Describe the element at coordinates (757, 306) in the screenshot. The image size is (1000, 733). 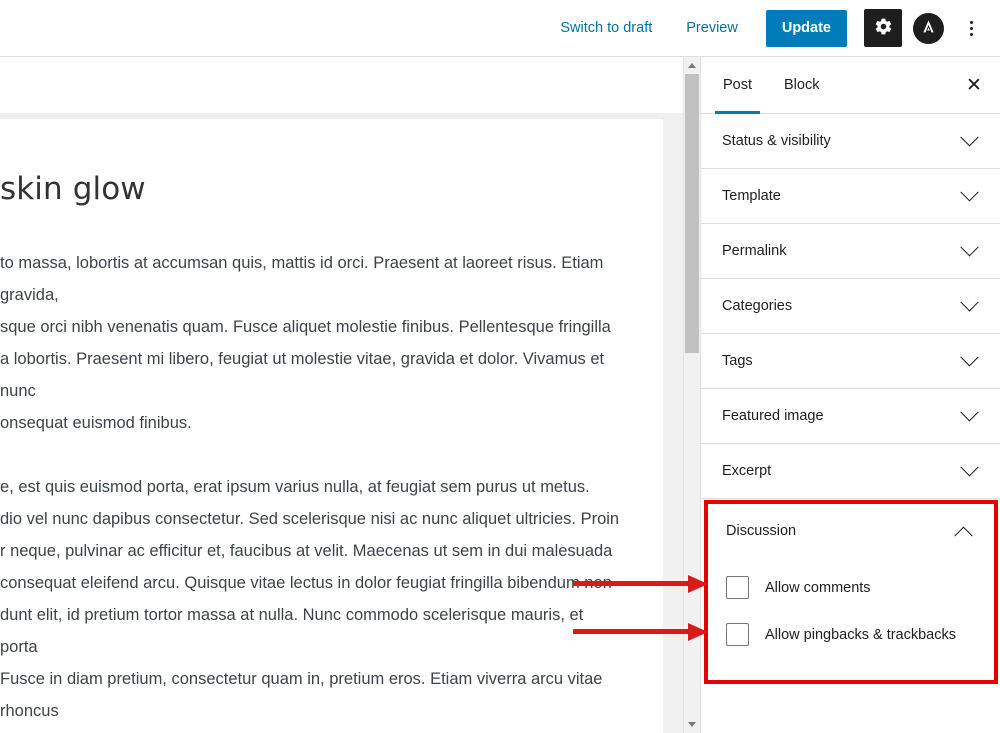
I see `panel-label: Categories` at that location.